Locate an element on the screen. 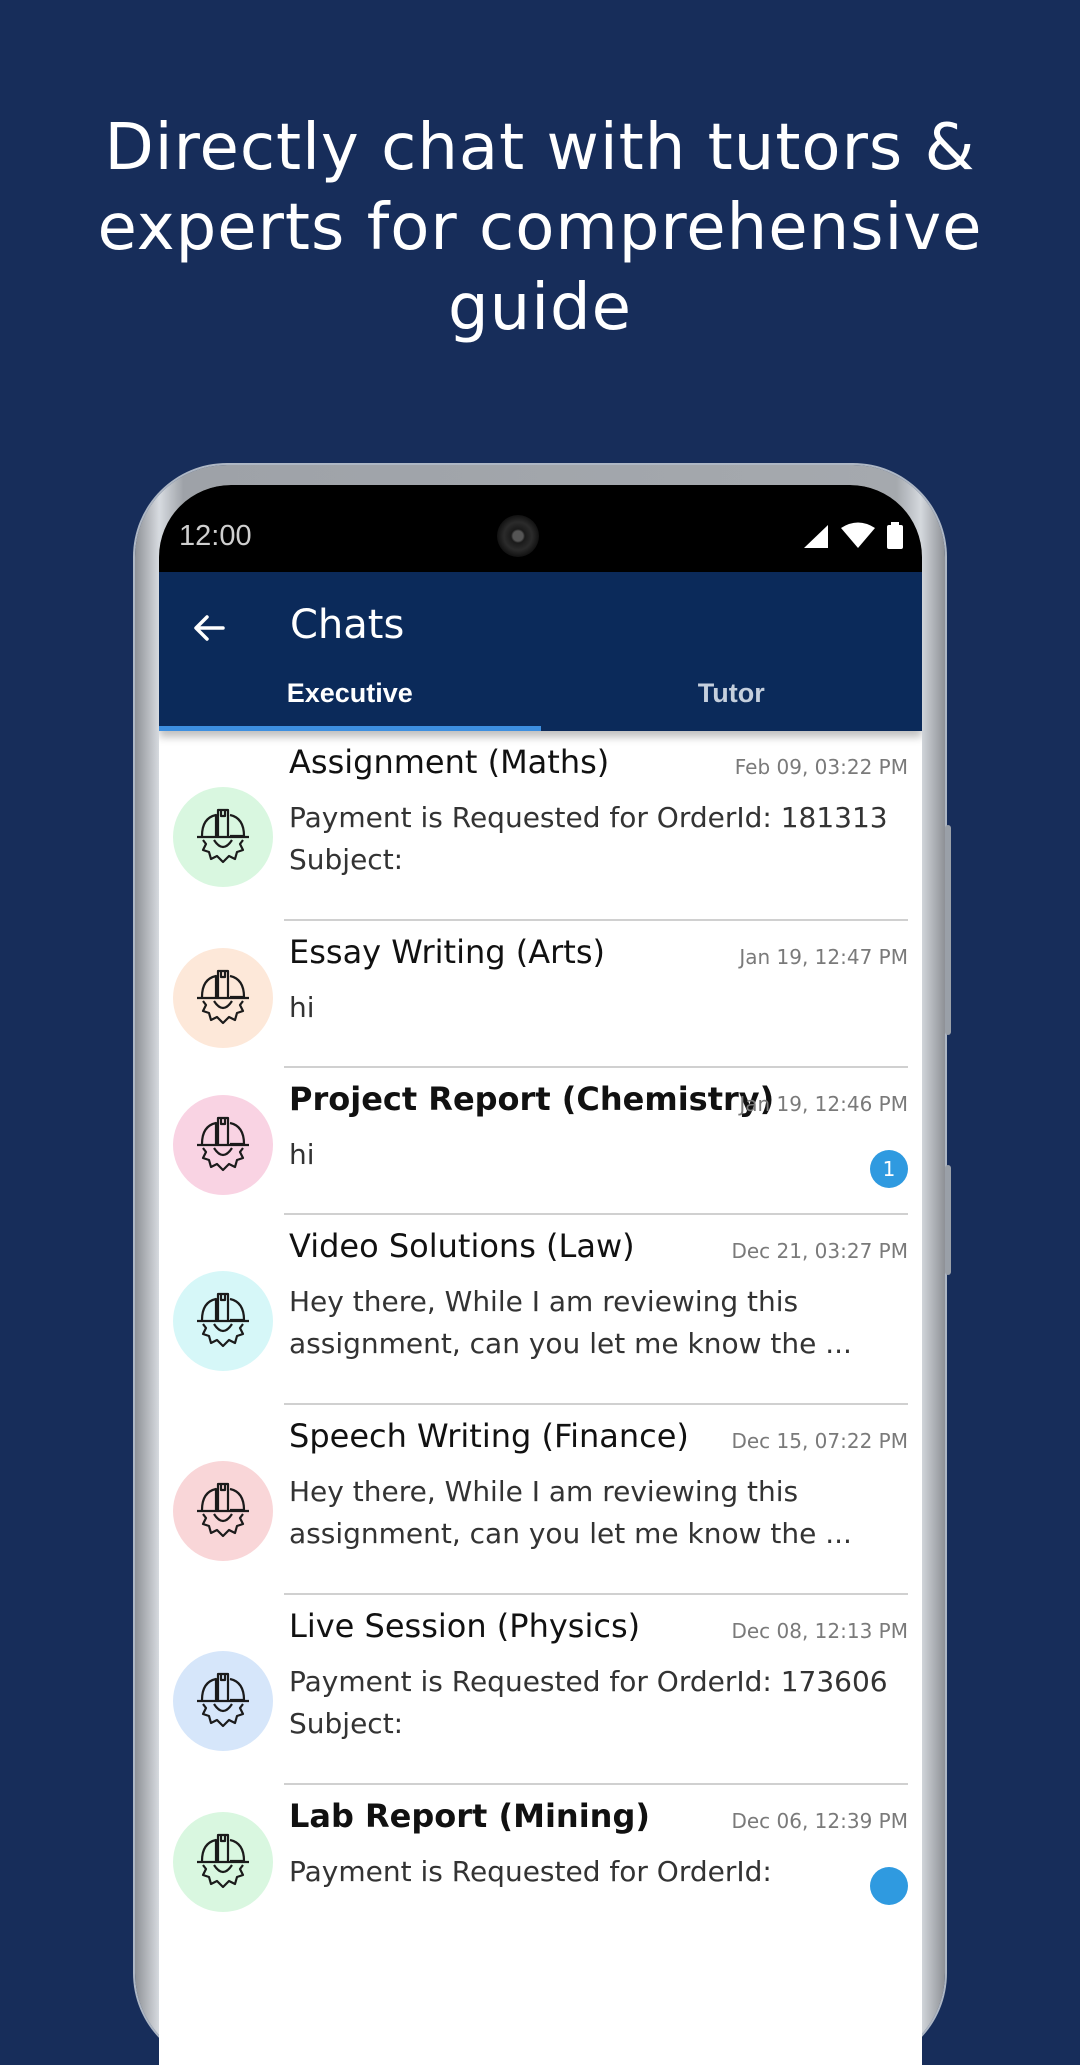  arrow-left-icon is located at coordinates (209, 628).